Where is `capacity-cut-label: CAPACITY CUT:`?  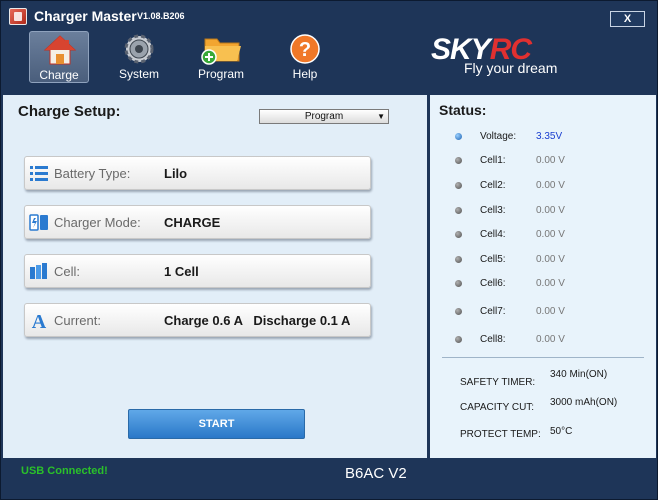
capacity-cut-label: CAPACITY CUT: is located at coordinates (497, 407).